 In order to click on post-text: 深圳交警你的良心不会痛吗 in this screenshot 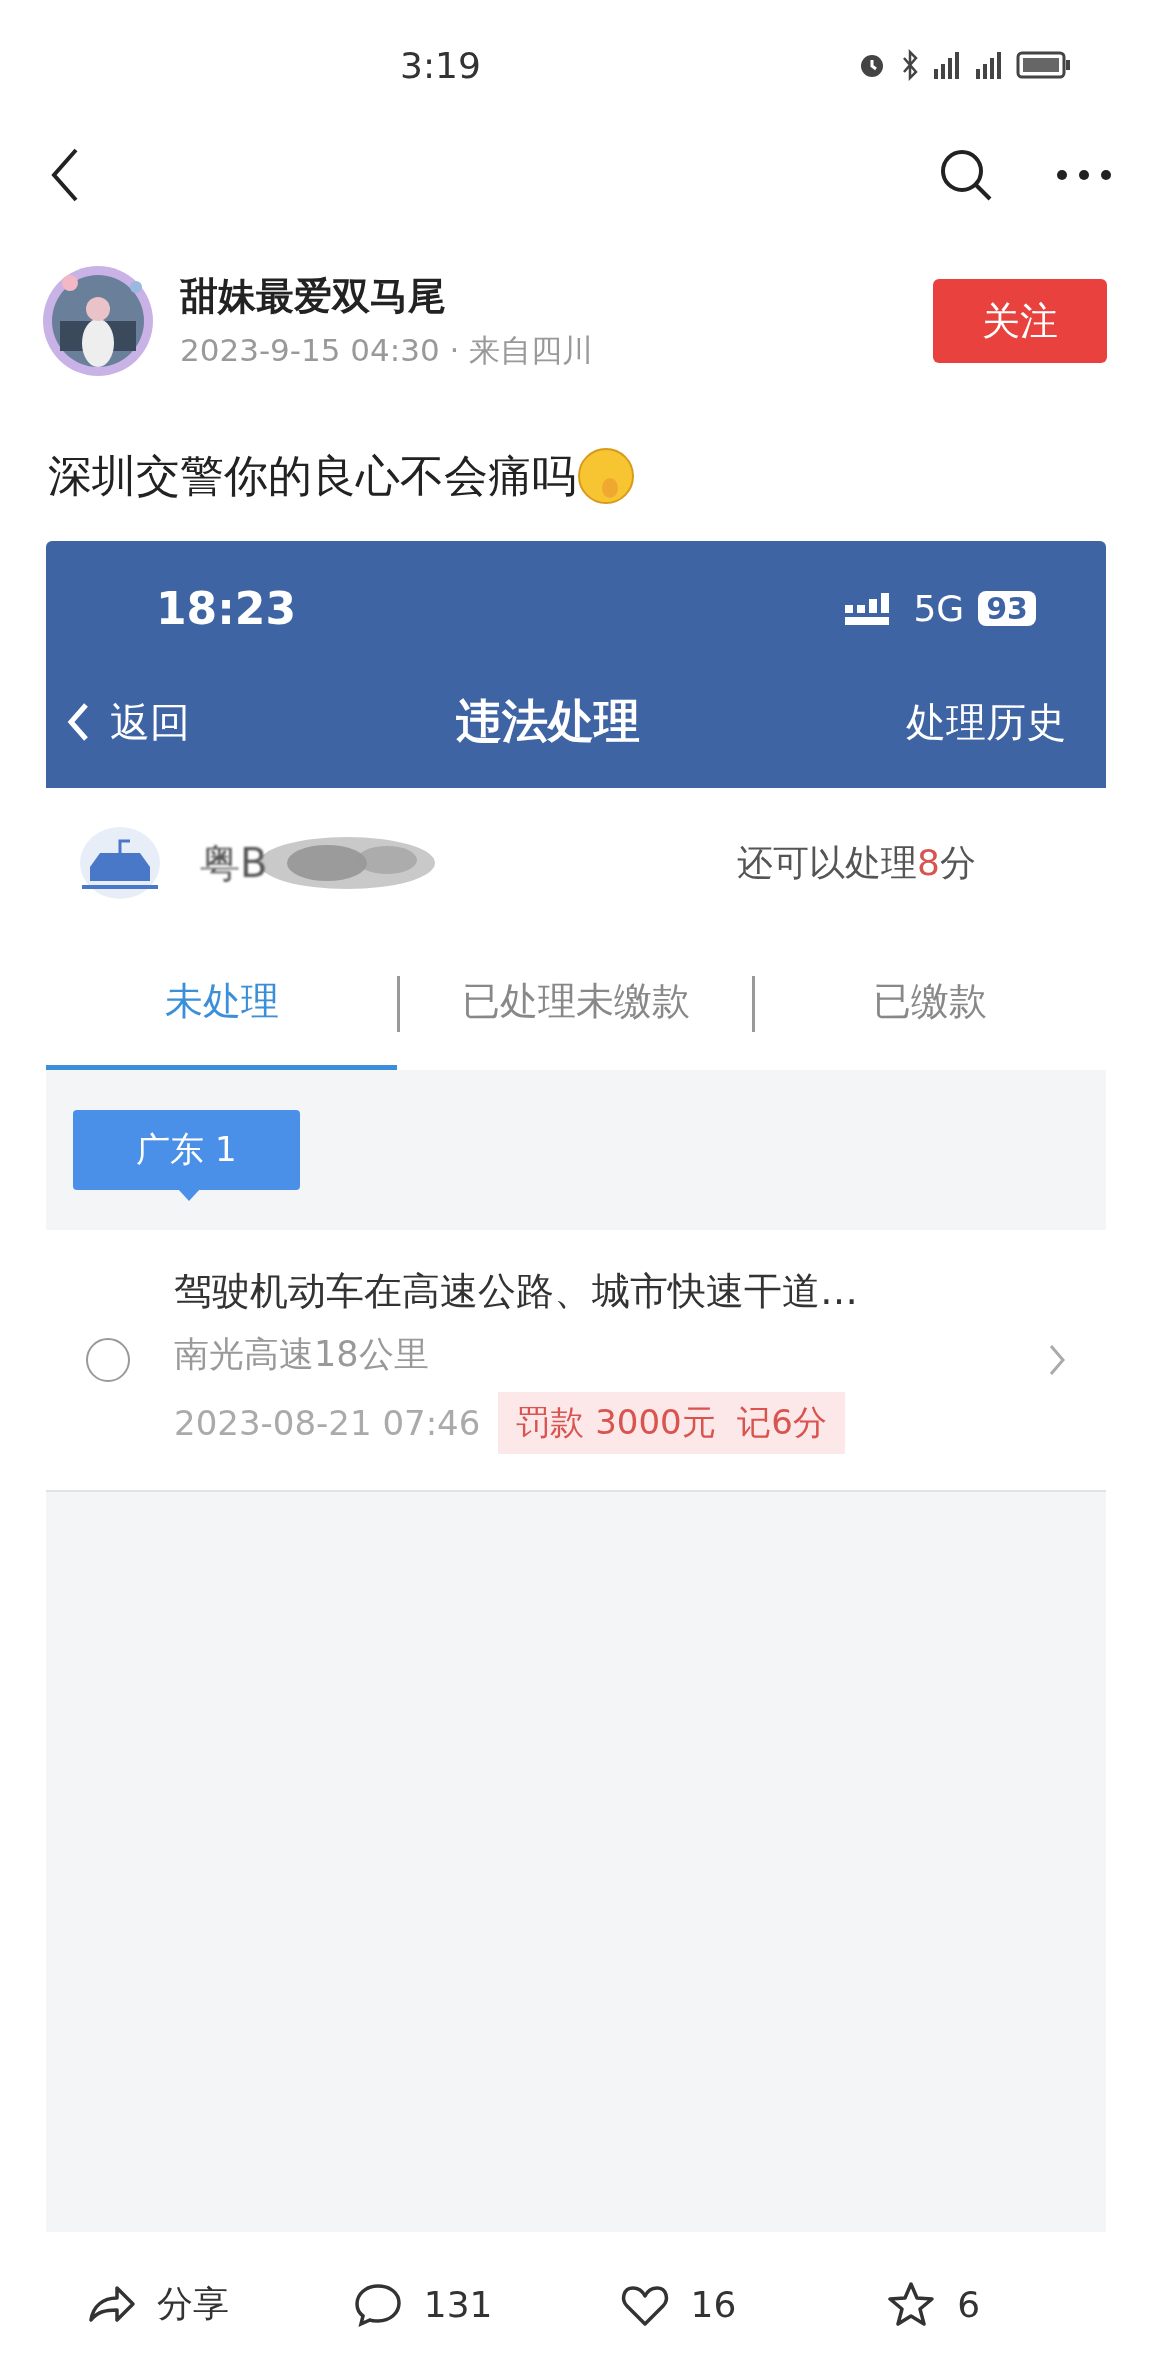, I will do `click(312, 475)`.